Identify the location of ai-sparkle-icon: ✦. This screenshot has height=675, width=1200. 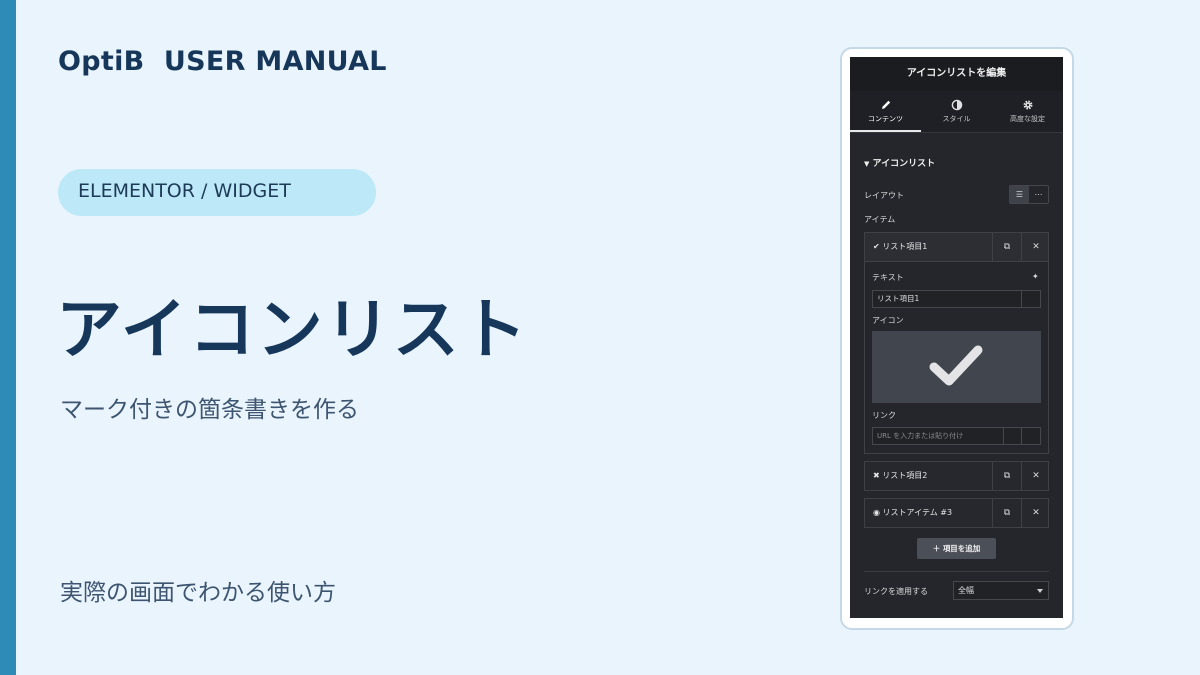
(1035, 276).